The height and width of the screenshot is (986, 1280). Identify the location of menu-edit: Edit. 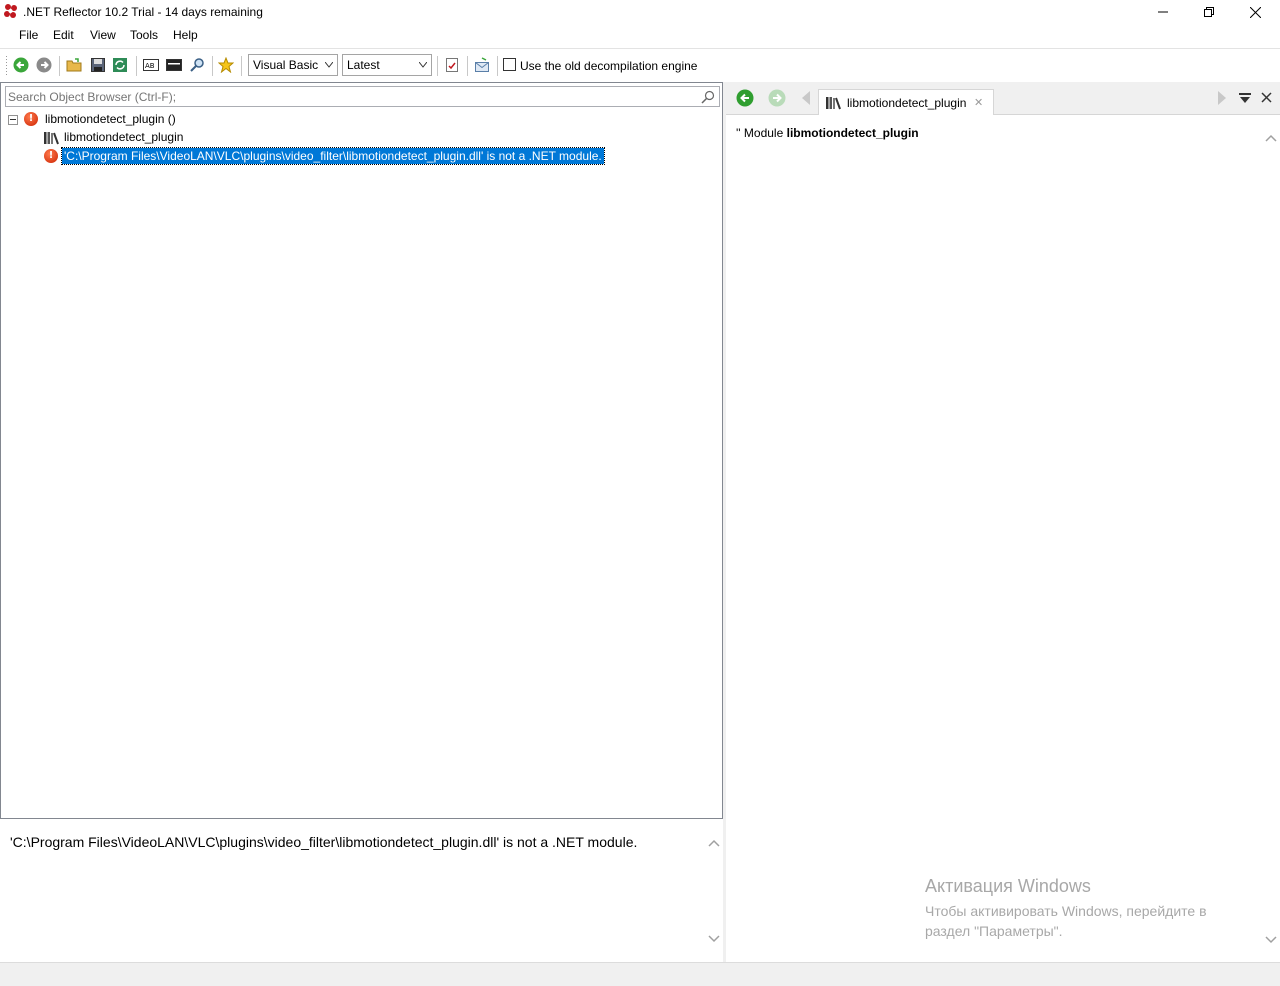
(63, 35).